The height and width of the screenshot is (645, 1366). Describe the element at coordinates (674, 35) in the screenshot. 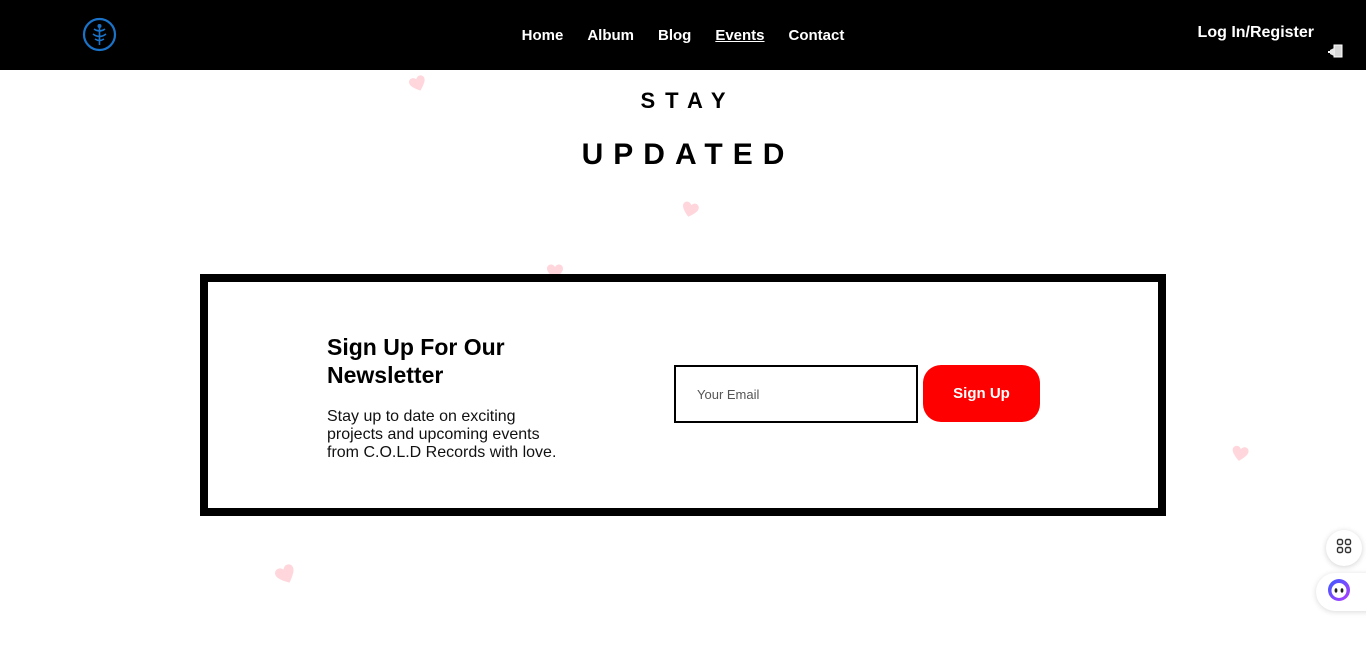

I see `nav-blog-link: Blog` at that location.